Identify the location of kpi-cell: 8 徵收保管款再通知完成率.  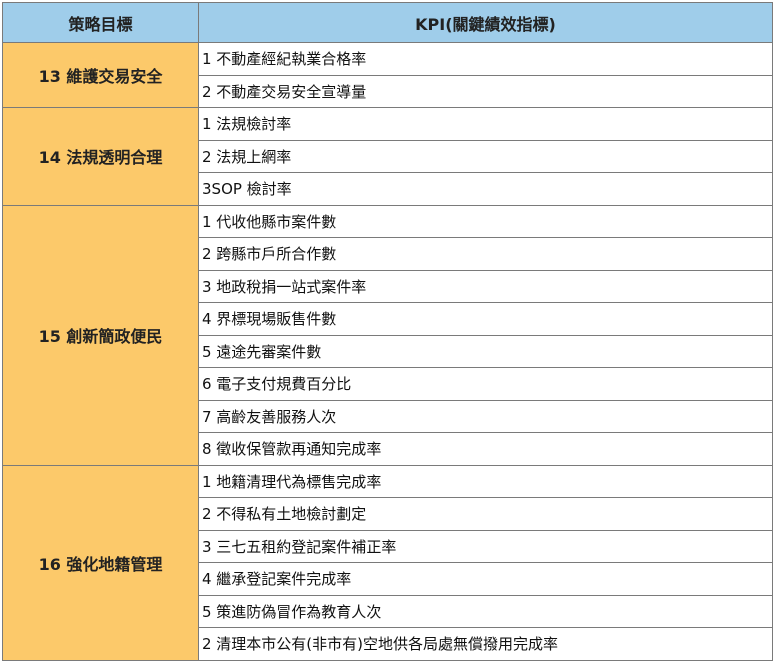
(485, 449).